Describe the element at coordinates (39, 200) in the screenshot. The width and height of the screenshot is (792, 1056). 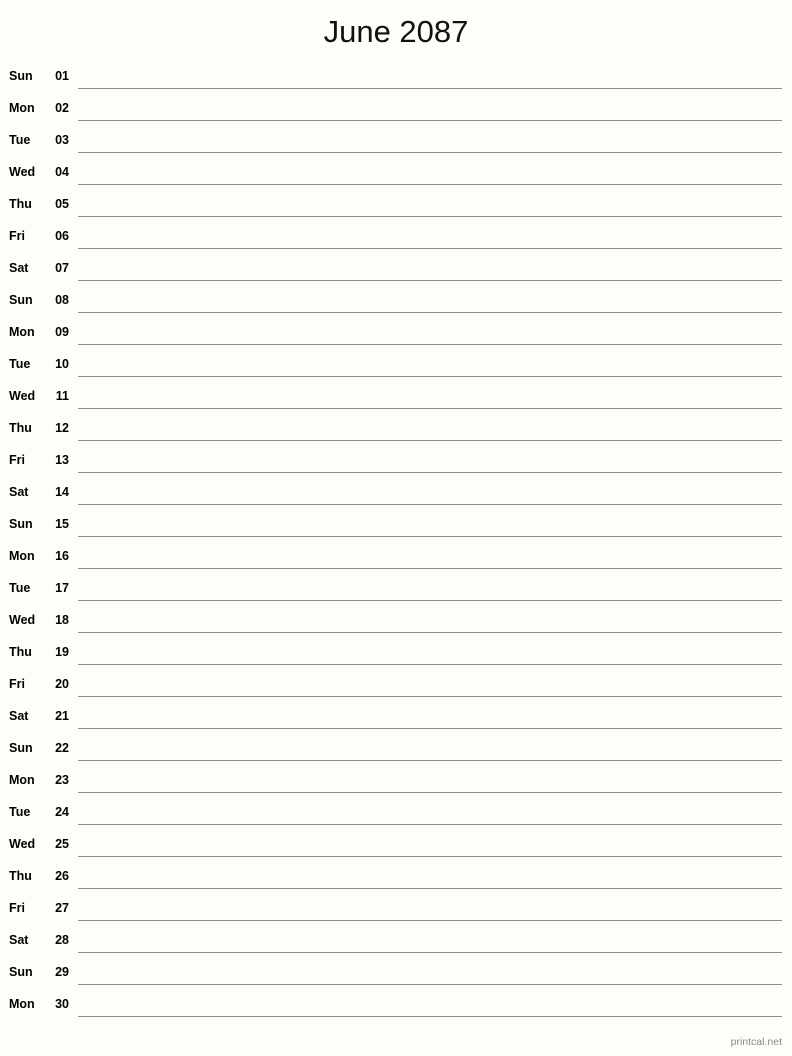
I see `day-label-cell: Thu 05` at that location.